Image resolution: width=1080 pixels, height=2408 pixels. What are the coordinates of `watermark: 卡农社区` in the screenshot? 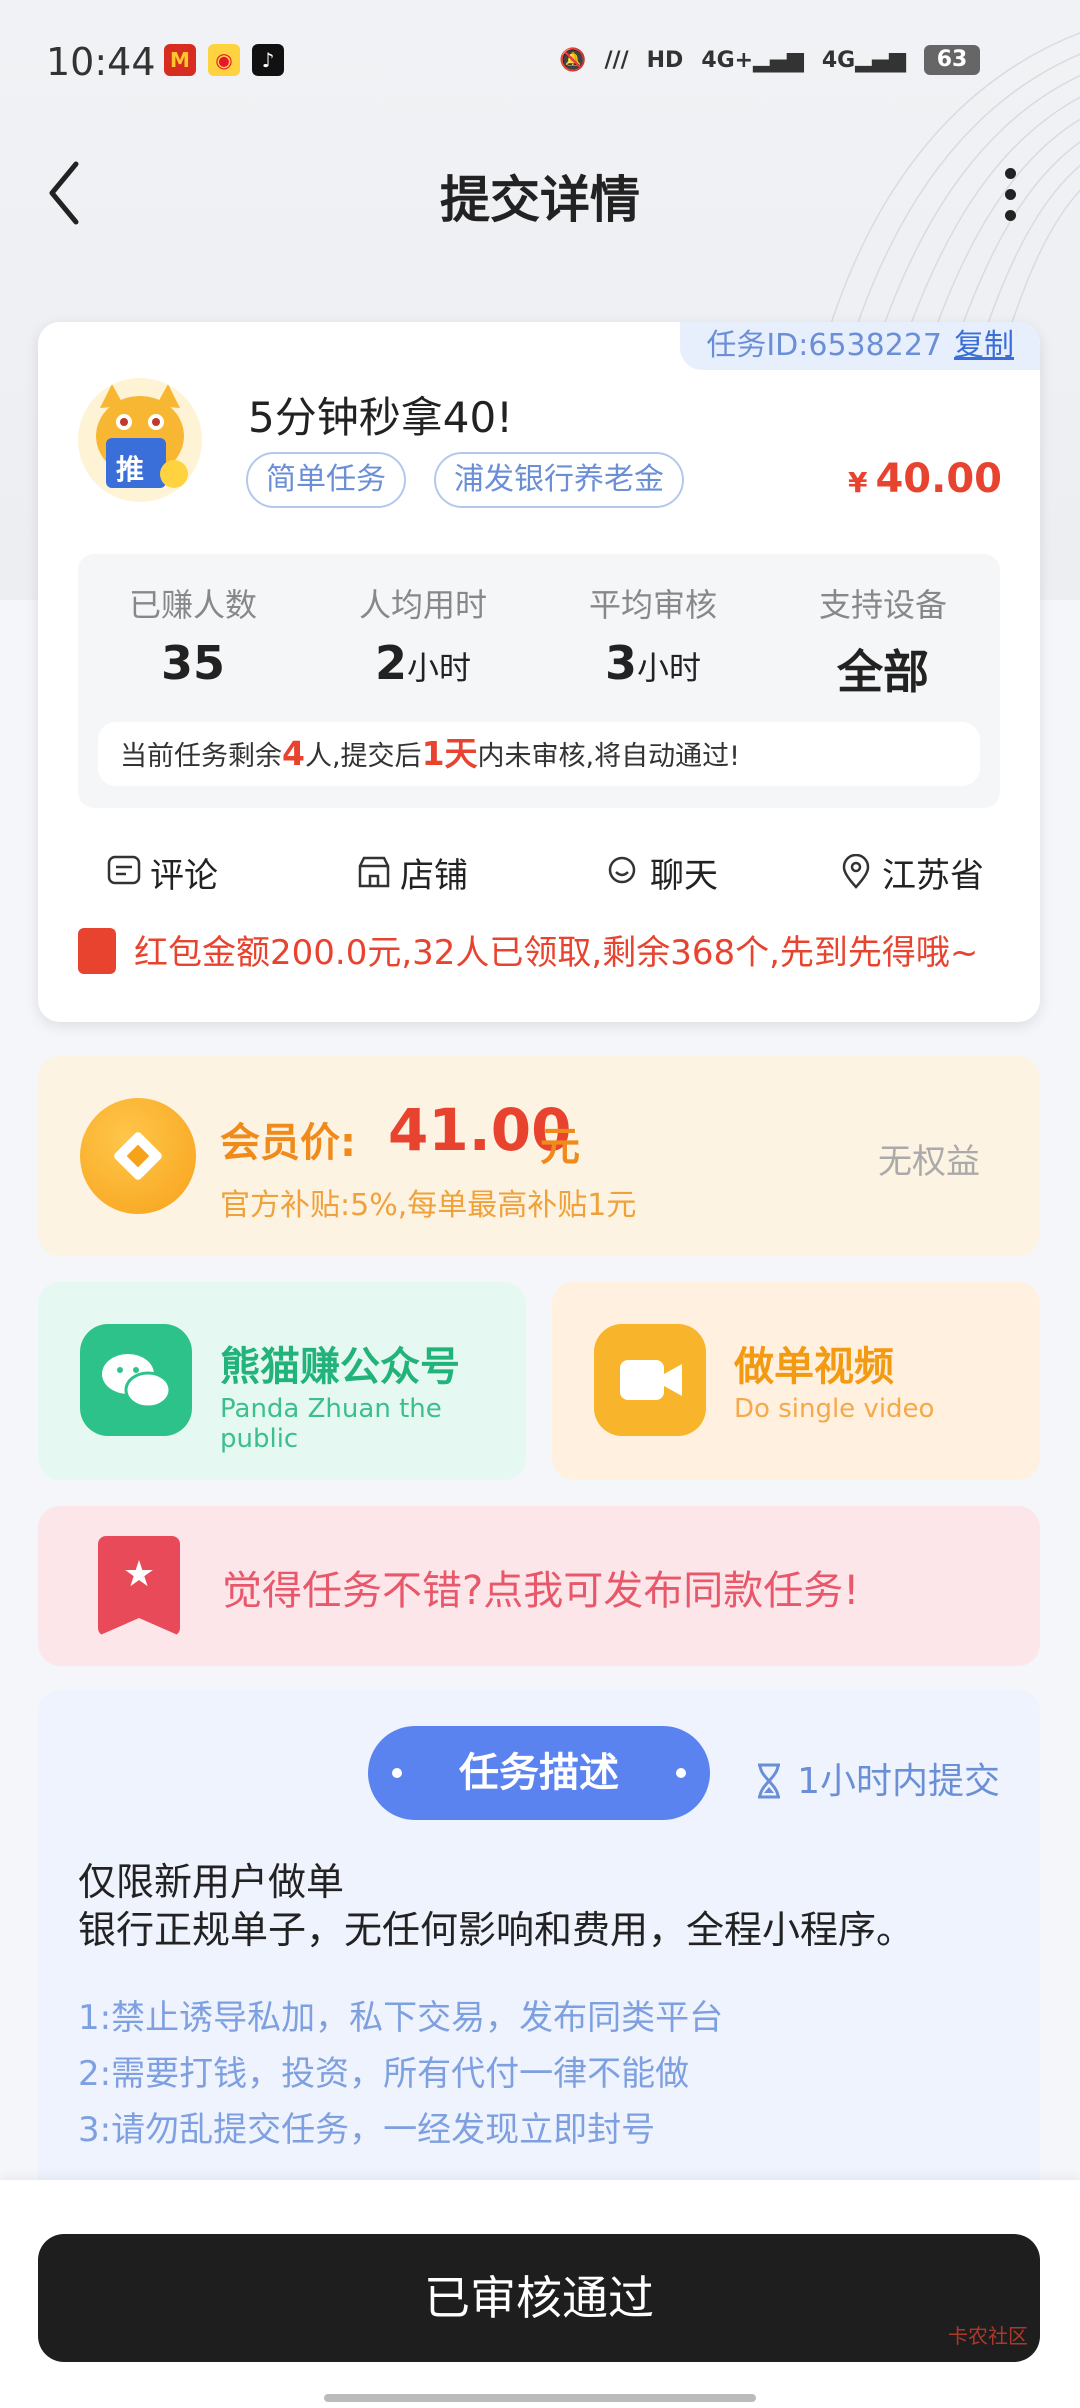 It's located at (988, 2336).